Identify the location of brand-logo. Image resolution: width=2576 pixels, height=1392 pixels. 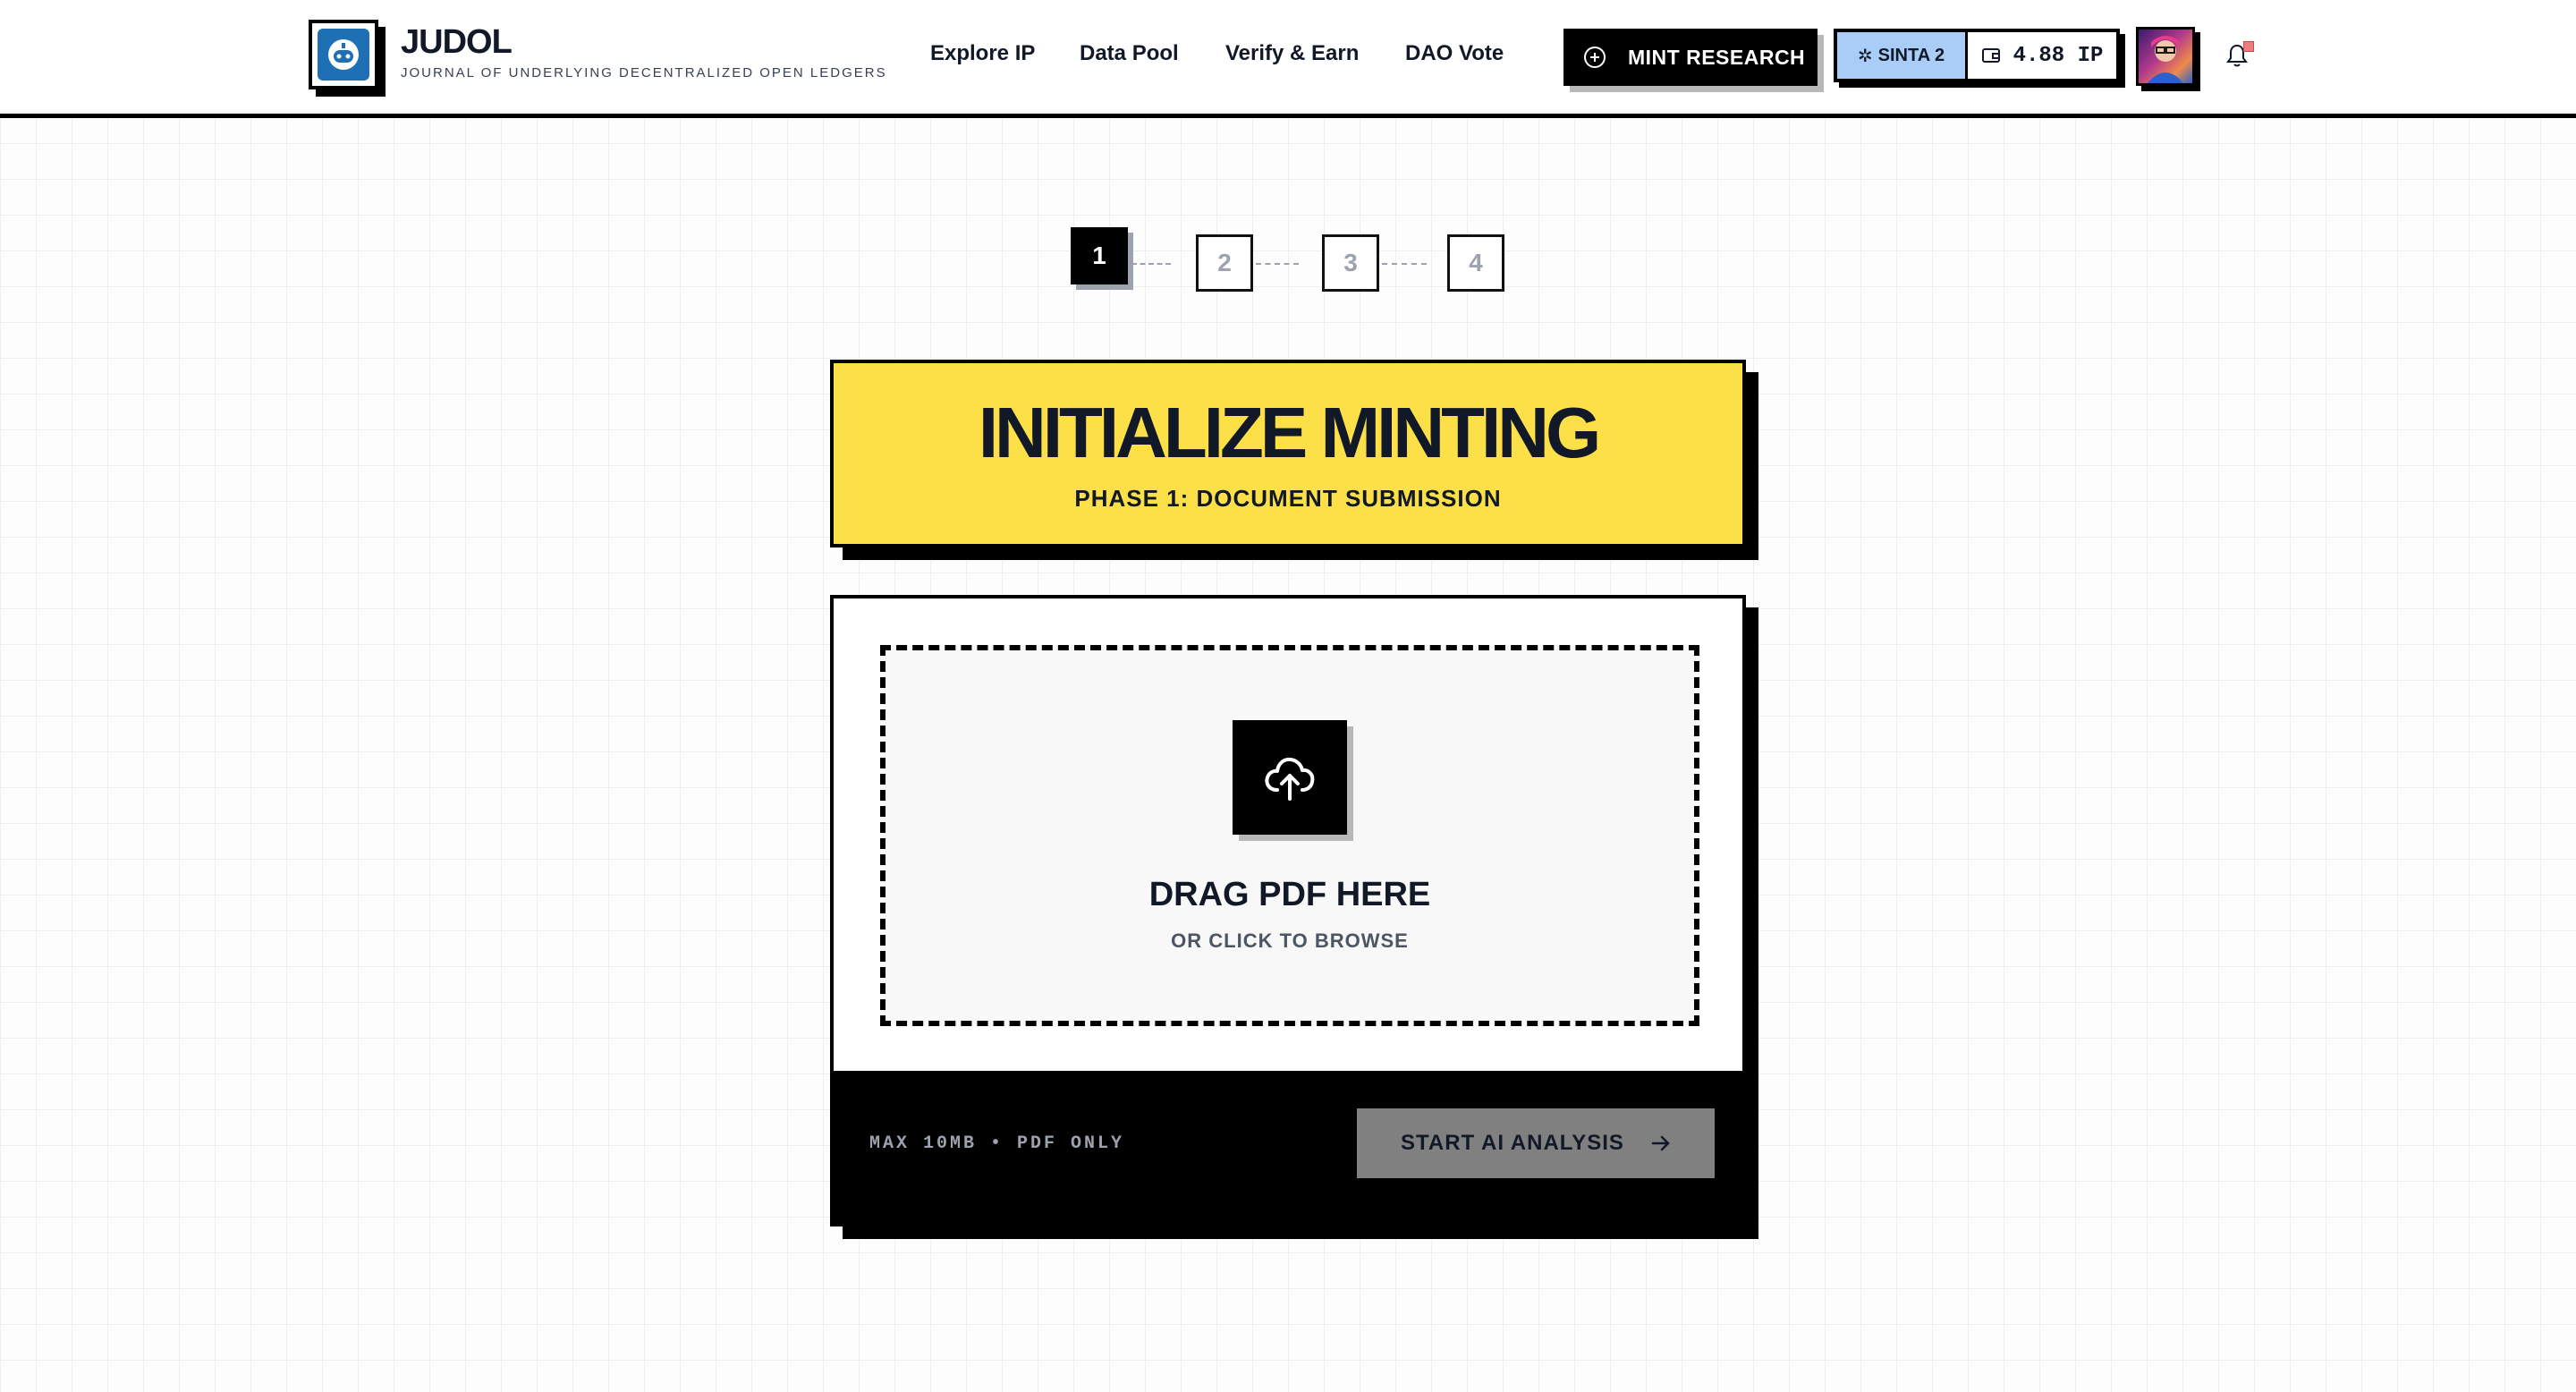
(343, 54).